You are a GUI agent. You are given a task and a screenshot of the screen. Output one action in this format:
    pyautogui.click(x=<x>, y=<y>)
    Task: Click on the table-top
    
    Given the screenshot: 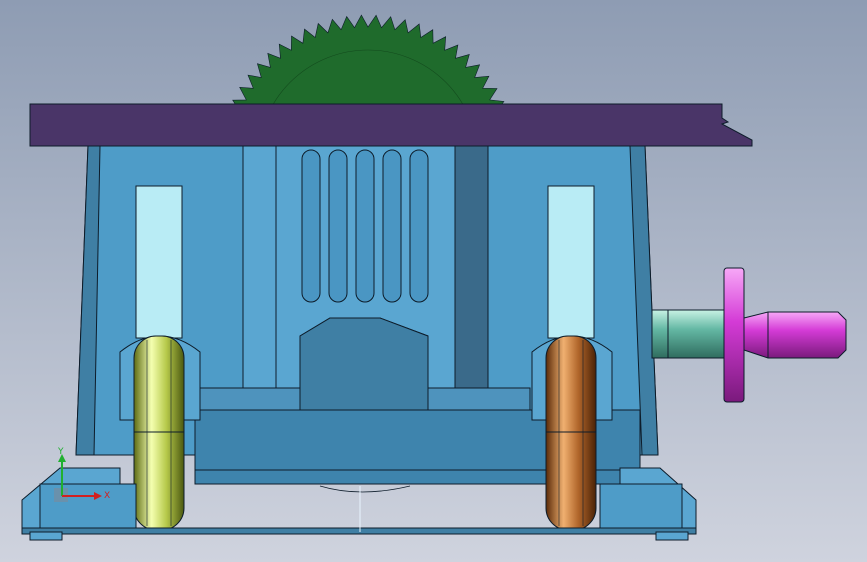 What is the action you would take?
    pyautogui.click(x=391, y=125)
    